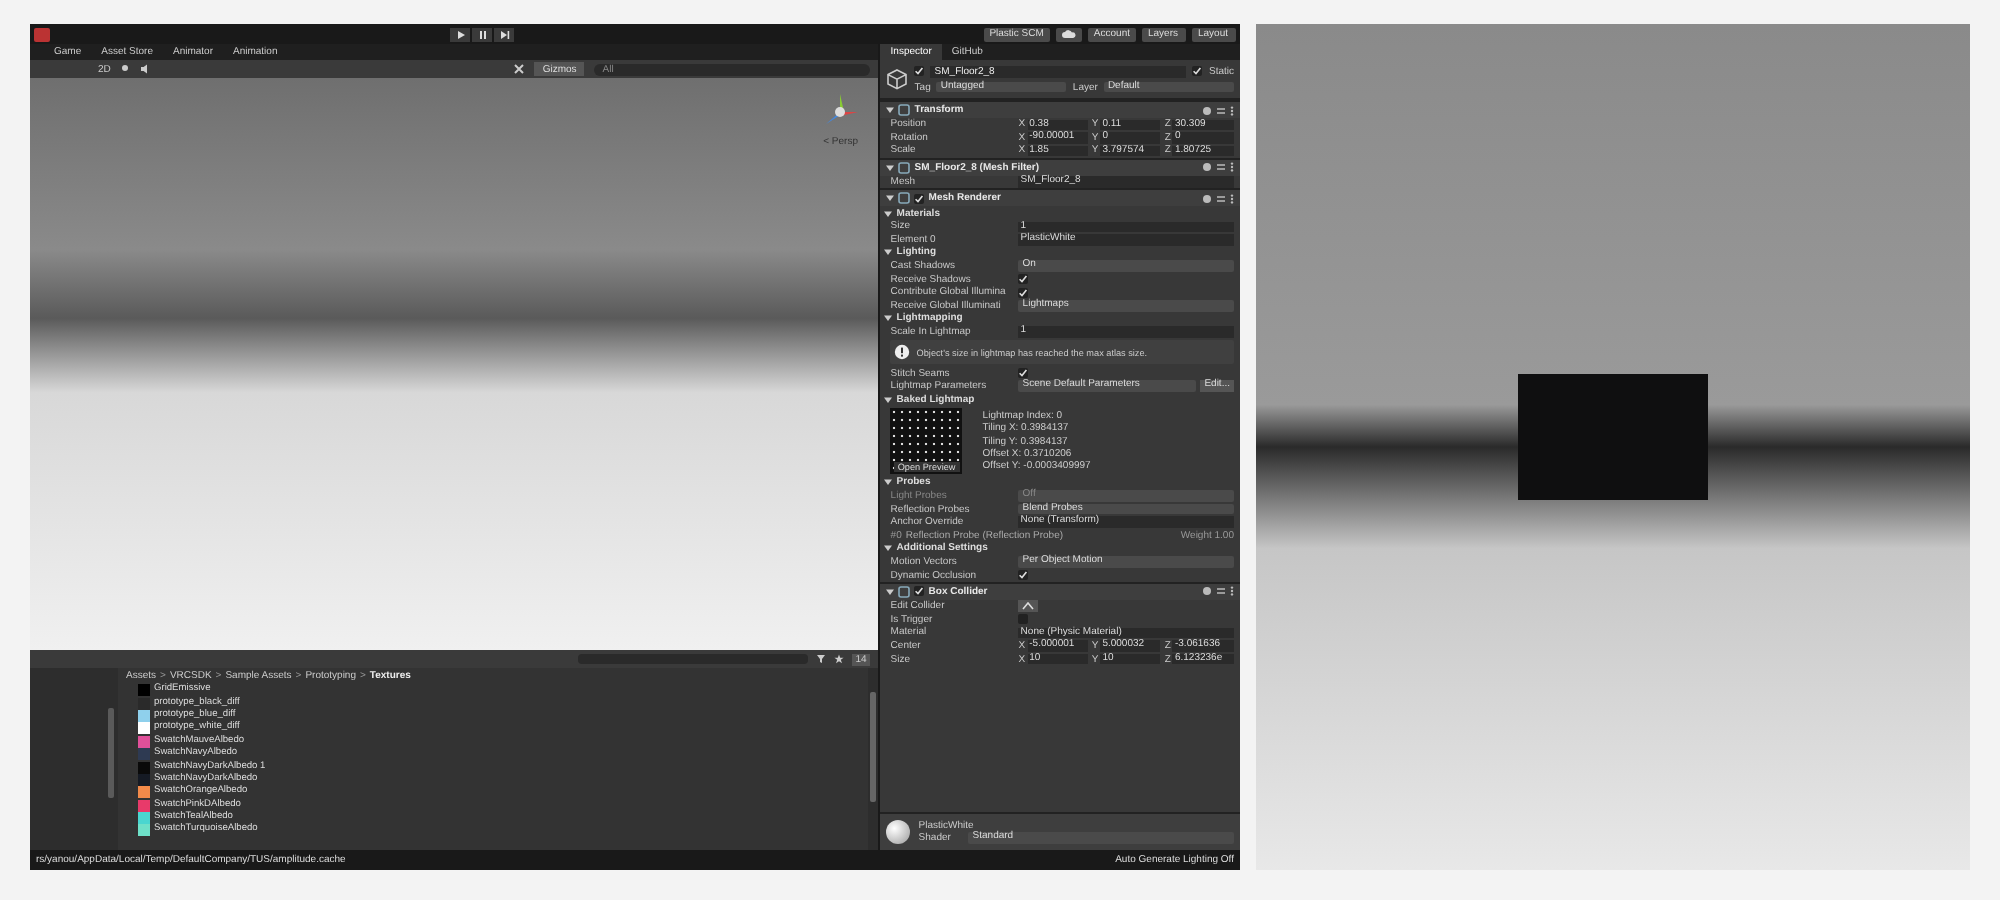 This screenshot has width=2000, height=900. I want to click on filter-icon, so click(820, 659).